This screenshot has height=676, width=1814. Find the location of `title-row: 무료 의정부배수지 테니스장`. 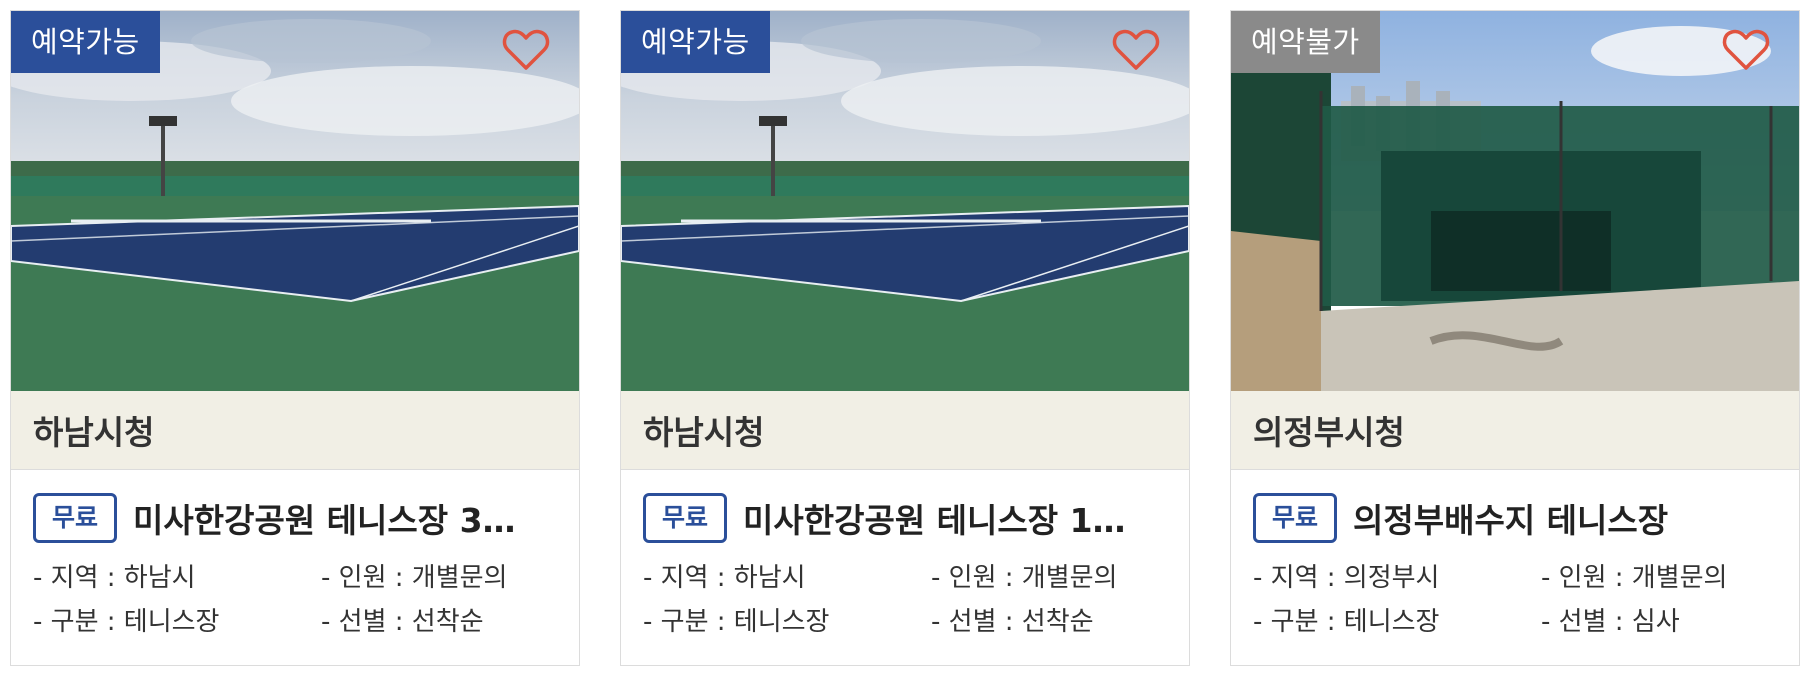

title-row: 무료 의정부배수지 테니스장 is located at coordinates (1515, 518).